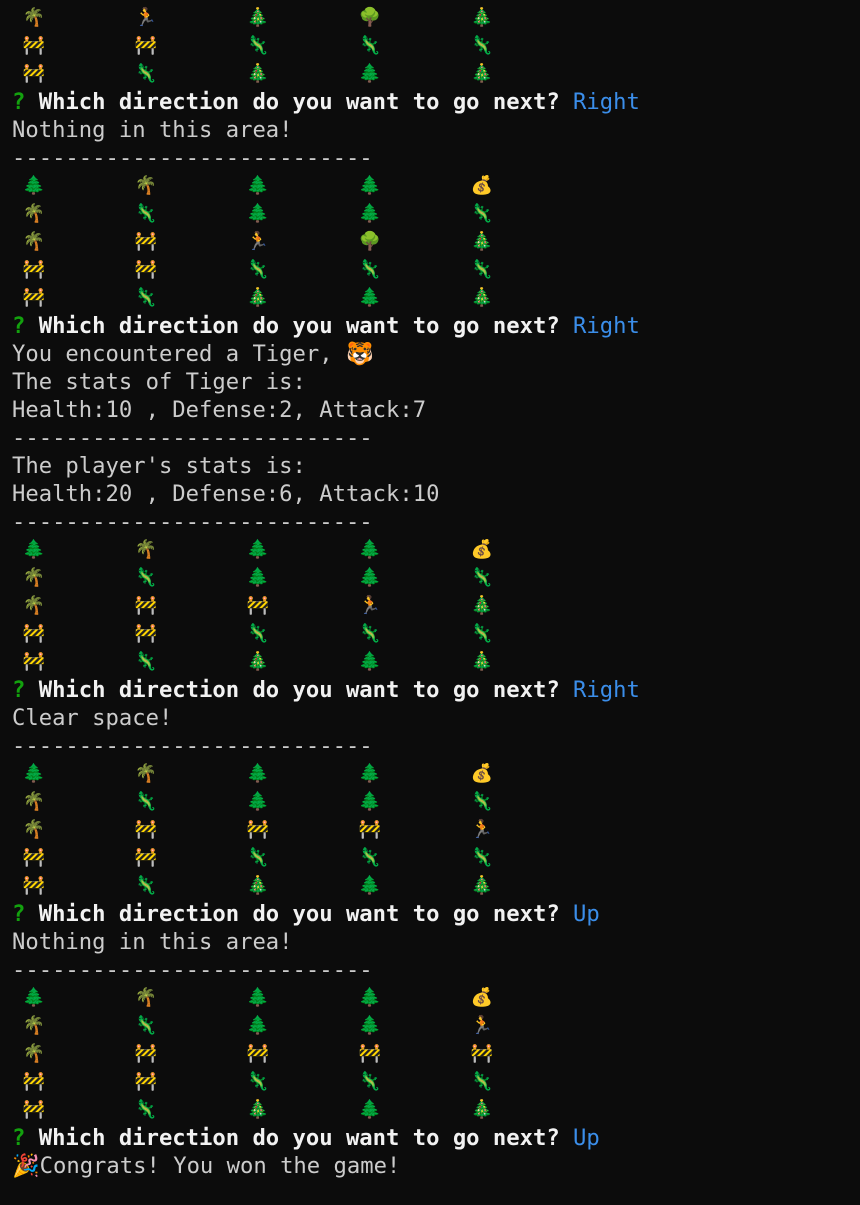 Image resolution: width=860 pixels, height=1205 pixels. Describe the element at coordinates (586, 1138) in the screenshot. I see `prompt-answer: Up` at that location.